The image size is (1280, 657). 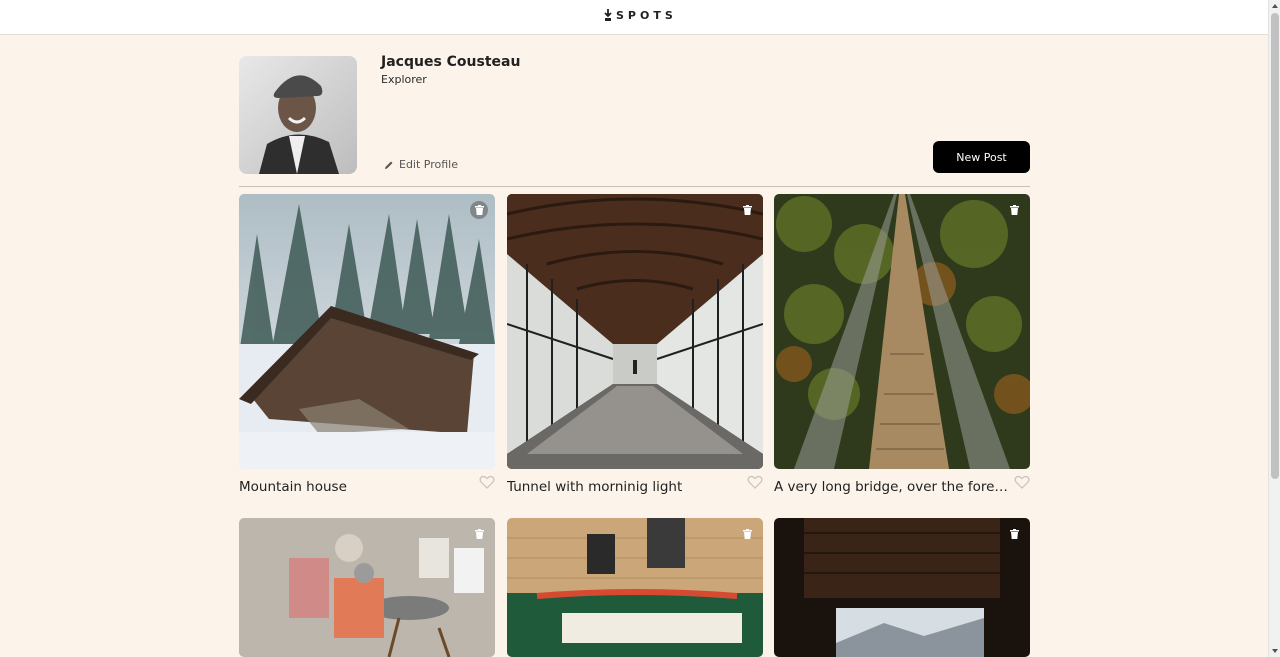 I want to click on logo: SPOTS, so click(x=640, y=15).